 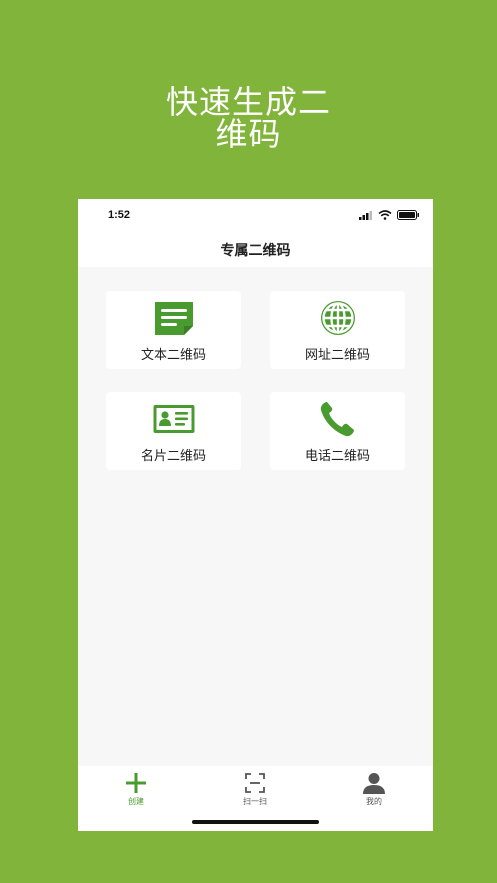 I want to click on phone-qrcode-card: 电话二维码, so click(x=337, y=431).